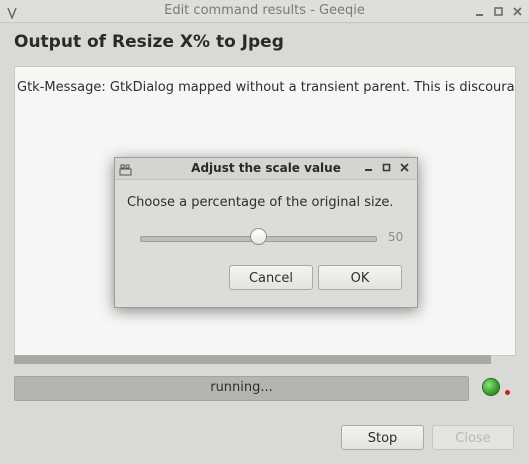 Image resolution: width=529 pixels, height=464 pixels. Describe the element at coordinates (507, 392) in the screenshot. I see `status-dot-icon` at that location.